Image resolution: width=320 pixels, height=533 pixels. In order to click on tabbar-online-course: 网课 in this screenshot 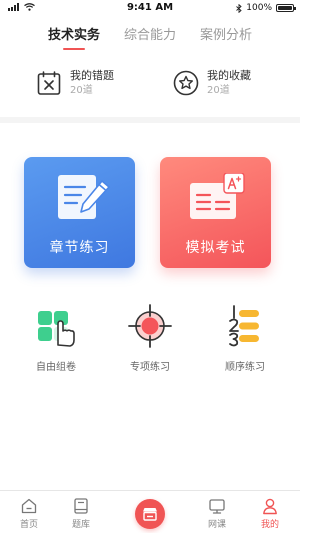, I will do `click(217, 513)`.